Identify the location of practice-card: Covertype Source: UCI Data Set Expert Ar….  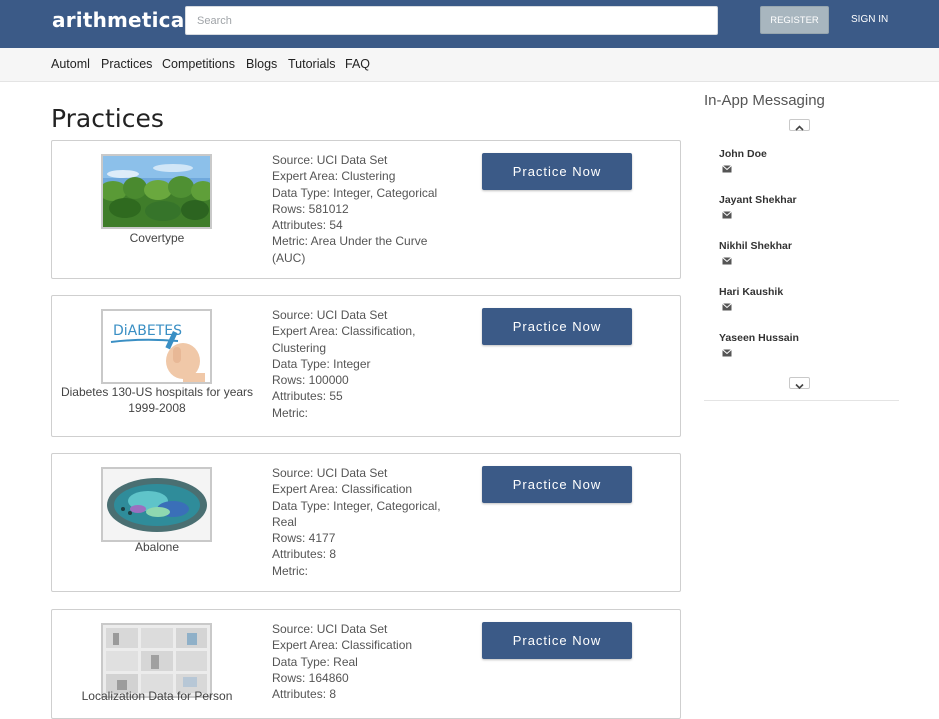
(366, 209).